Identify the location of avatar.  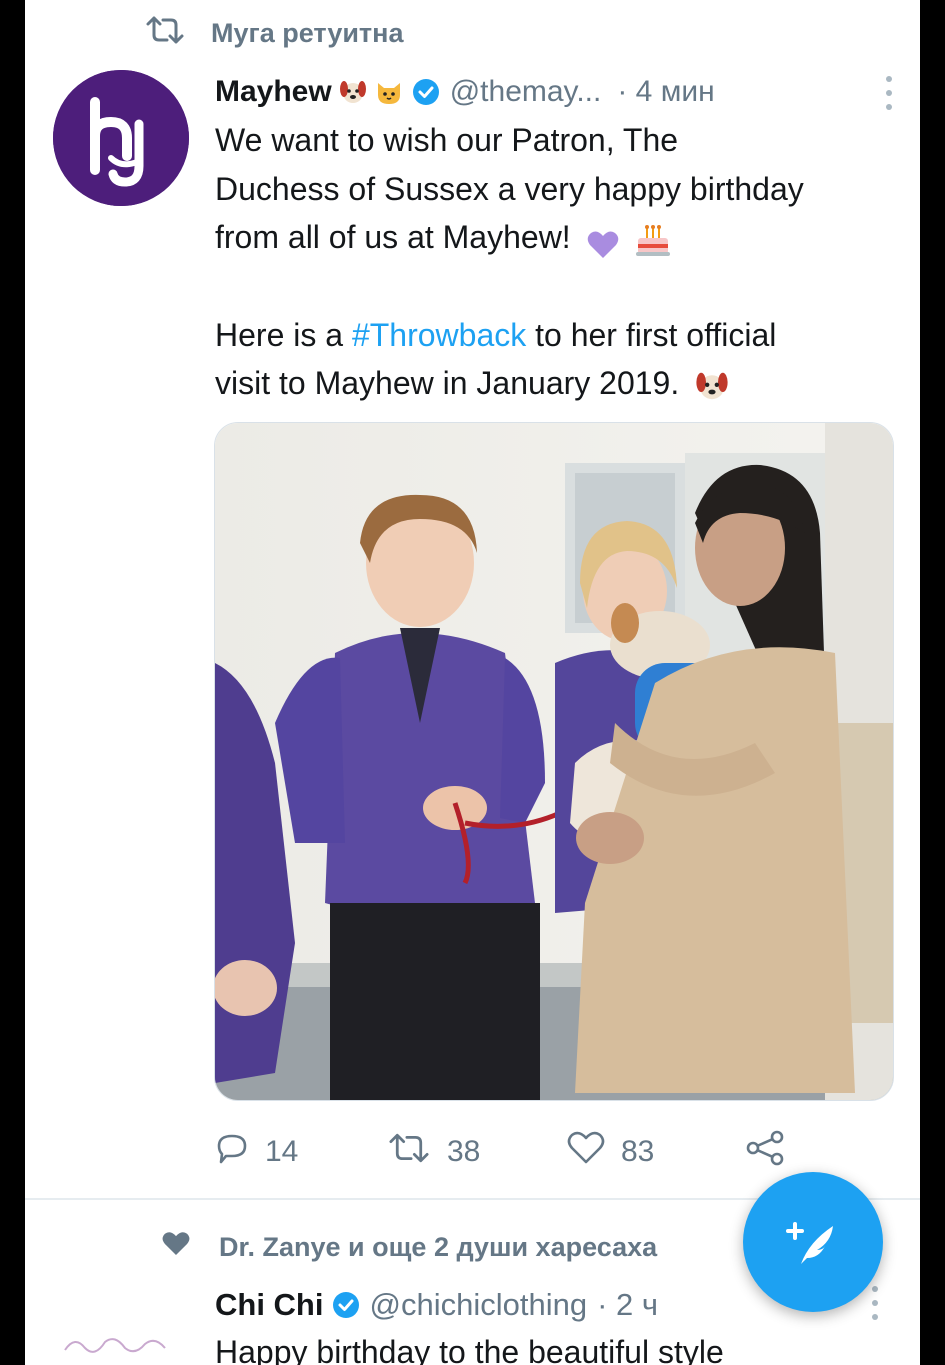
(121, 138).